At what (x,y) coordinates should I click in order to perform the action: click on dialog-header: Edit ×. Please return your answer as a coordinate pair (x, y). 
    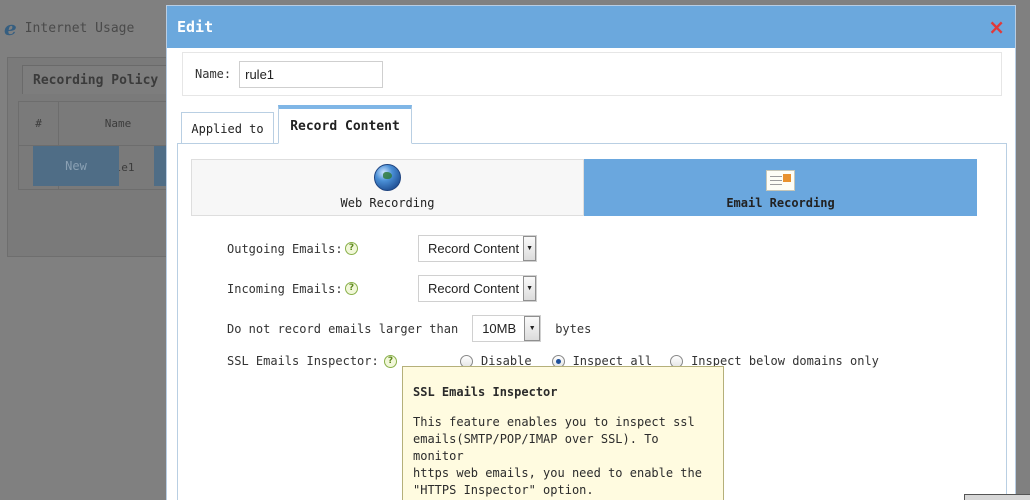
    Looking at the image, I should click on (591, 27).